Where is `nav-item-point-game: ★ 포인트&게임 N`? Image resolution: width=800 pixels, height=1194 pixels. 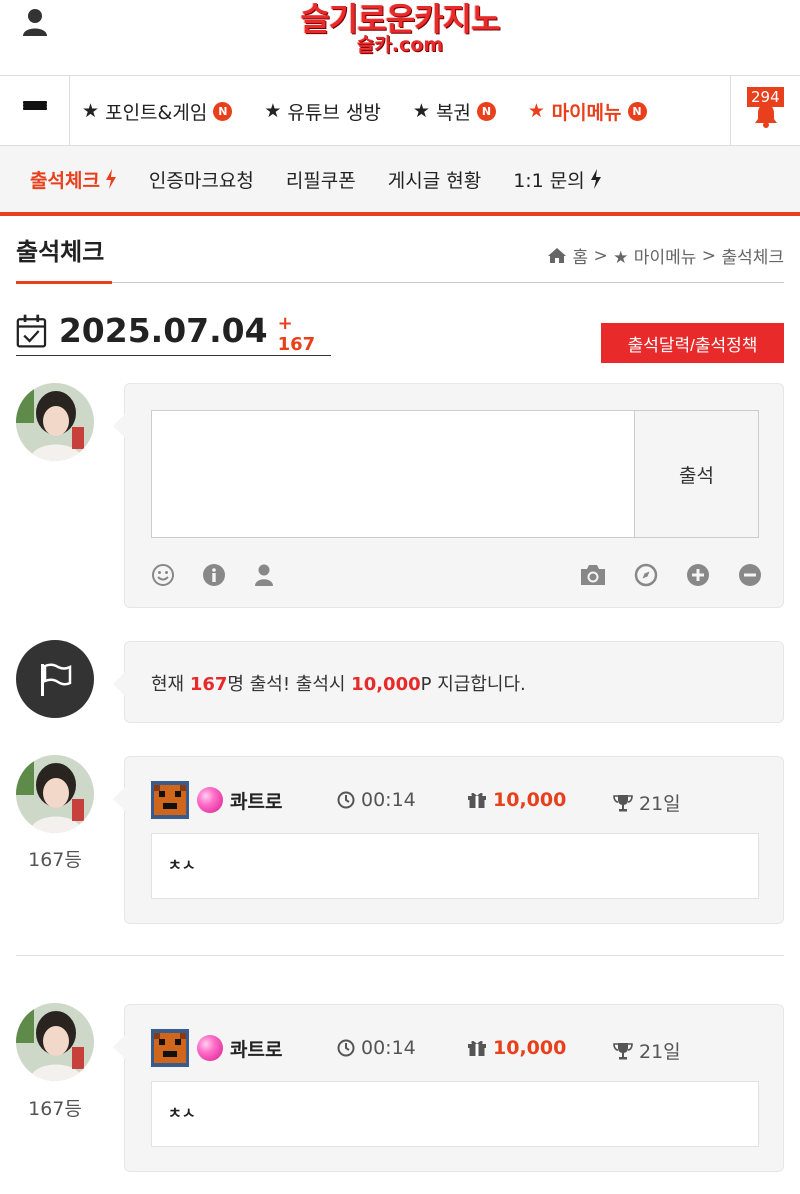 nav-item-point-game: ★ 포인트&게임 N is located at coordinates (157, 111).